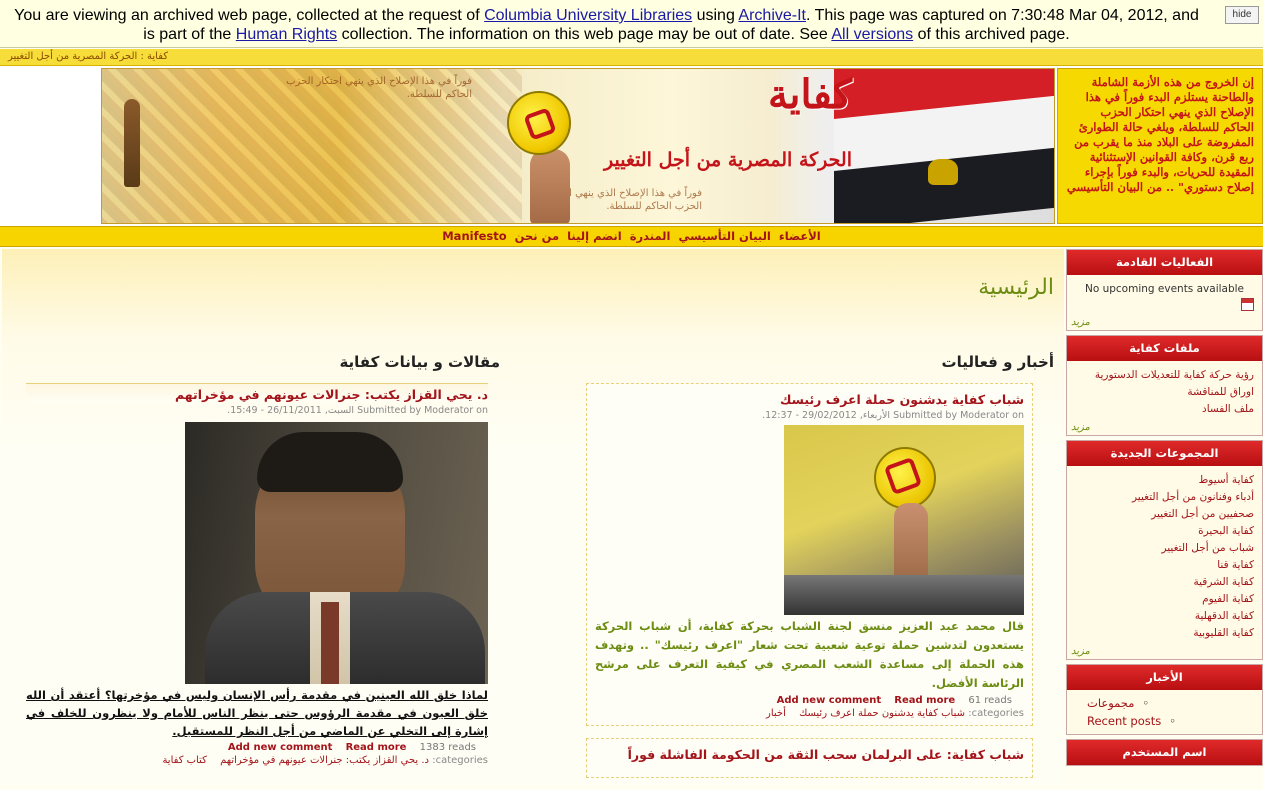 The height and width of the screenshot is (790, 1263). I want to click on article-links: Add new comment Read more 1383 reads, so click(257, 747).